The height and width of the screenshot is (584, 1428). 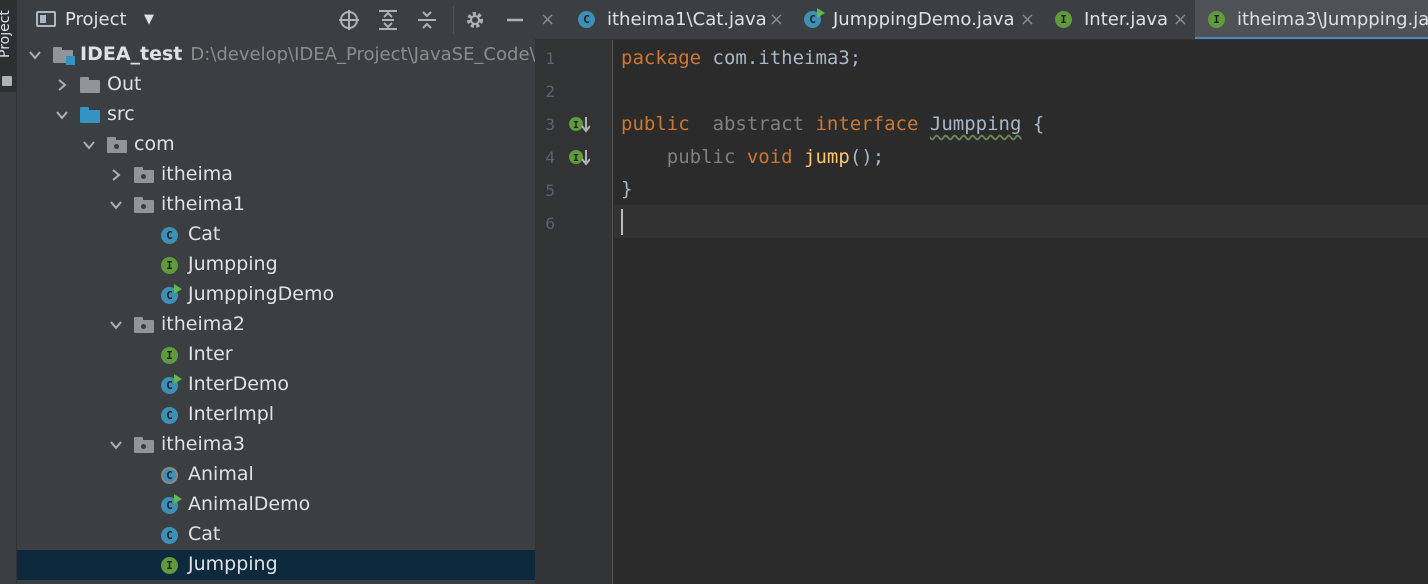 What do you see at coordinates (1118, 19) in the screenshot?
I see `editor-tab-3: I Inter.java ×` at bounding box center [1118, 19].